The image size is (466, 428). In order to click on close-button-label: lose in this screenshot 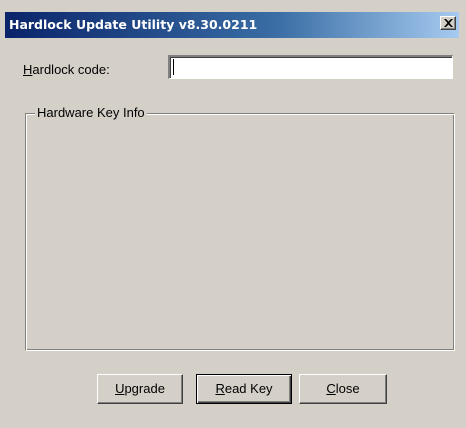, I will do `click(347, 388)`.